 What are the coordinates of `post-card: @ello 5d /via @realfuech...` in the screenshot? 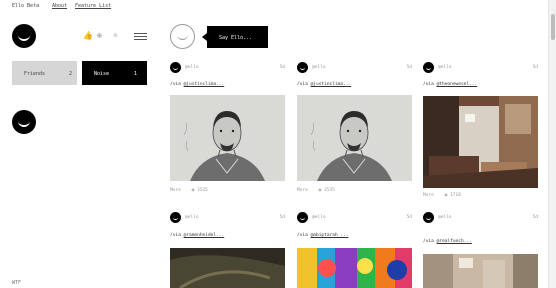 It's located at (480, 250).